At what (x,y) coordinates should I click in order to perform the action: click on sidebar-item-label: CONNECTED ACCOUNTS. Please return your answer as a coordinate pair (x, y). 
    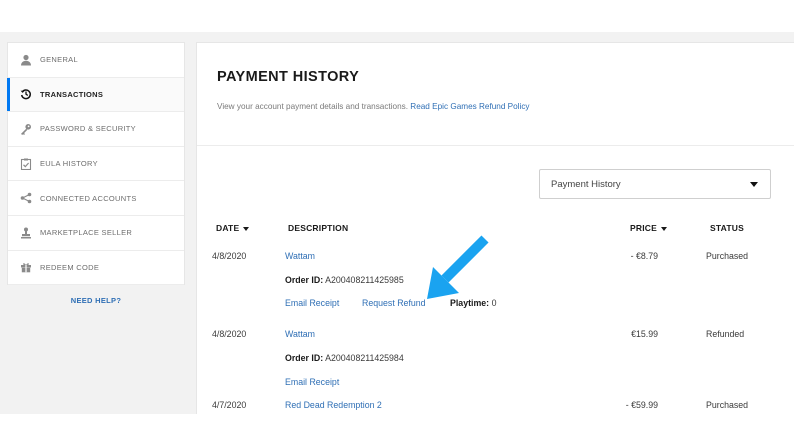
    Looking at the image, I should click on (88, 198).